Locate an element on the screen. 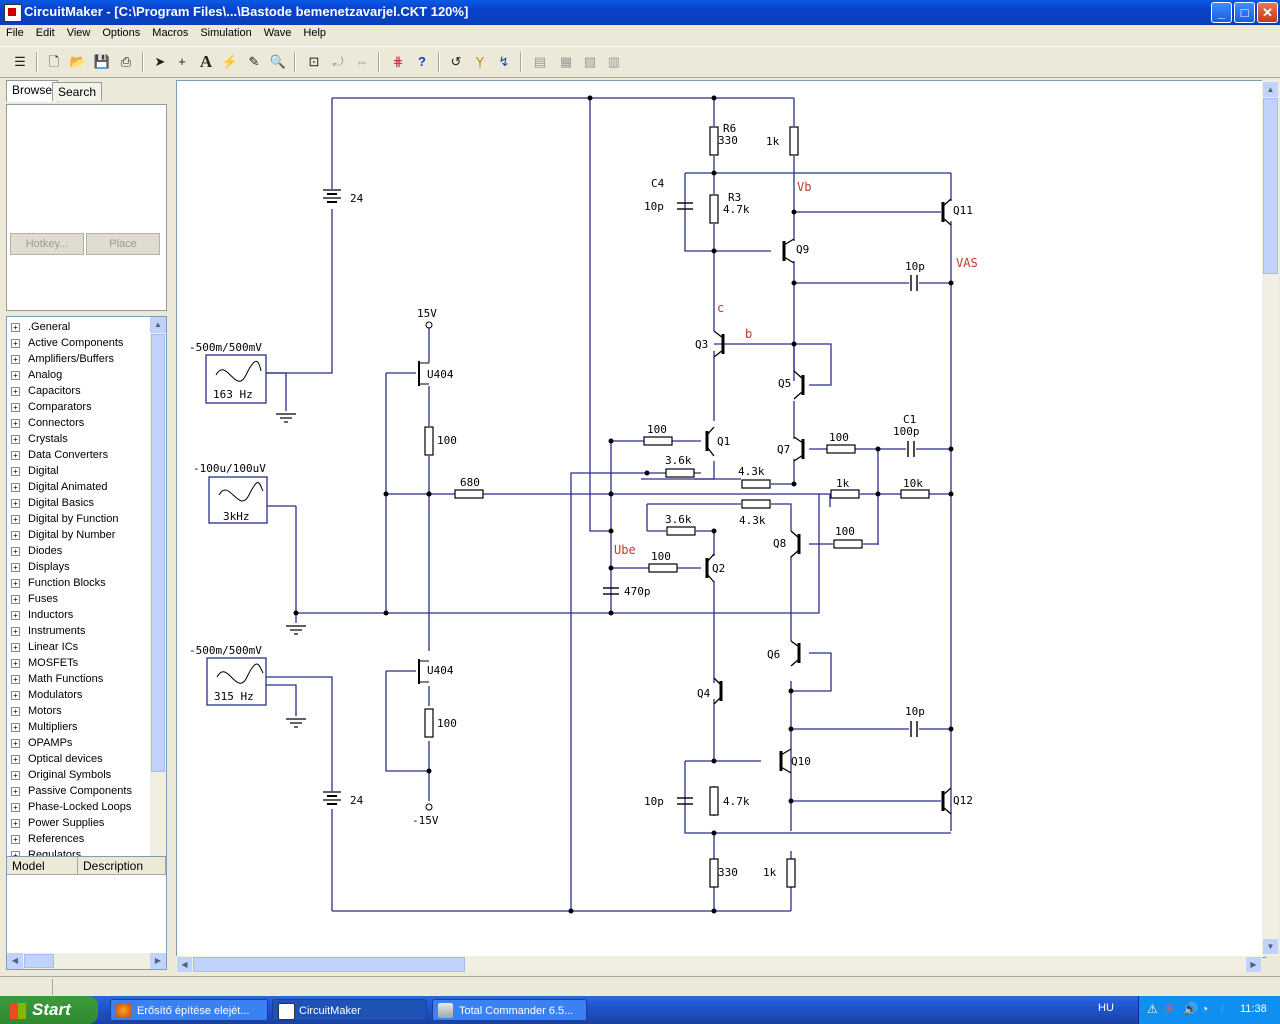 Image resolution: width=1280 pixels, height=1024 pixels. model-column-header: Model is located at coordinates (42, 866).